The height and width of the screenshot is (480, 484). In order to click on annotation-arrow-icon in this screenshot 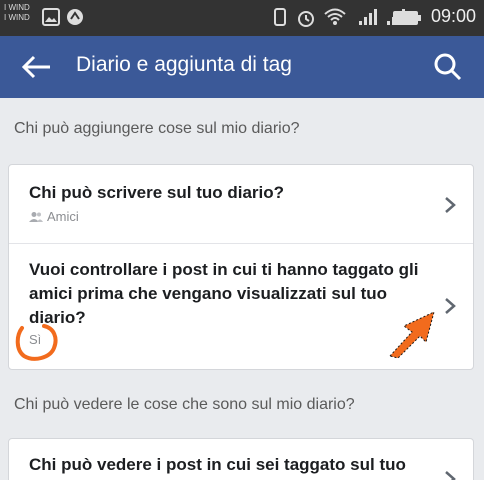, I will do `click(412, 335)`.